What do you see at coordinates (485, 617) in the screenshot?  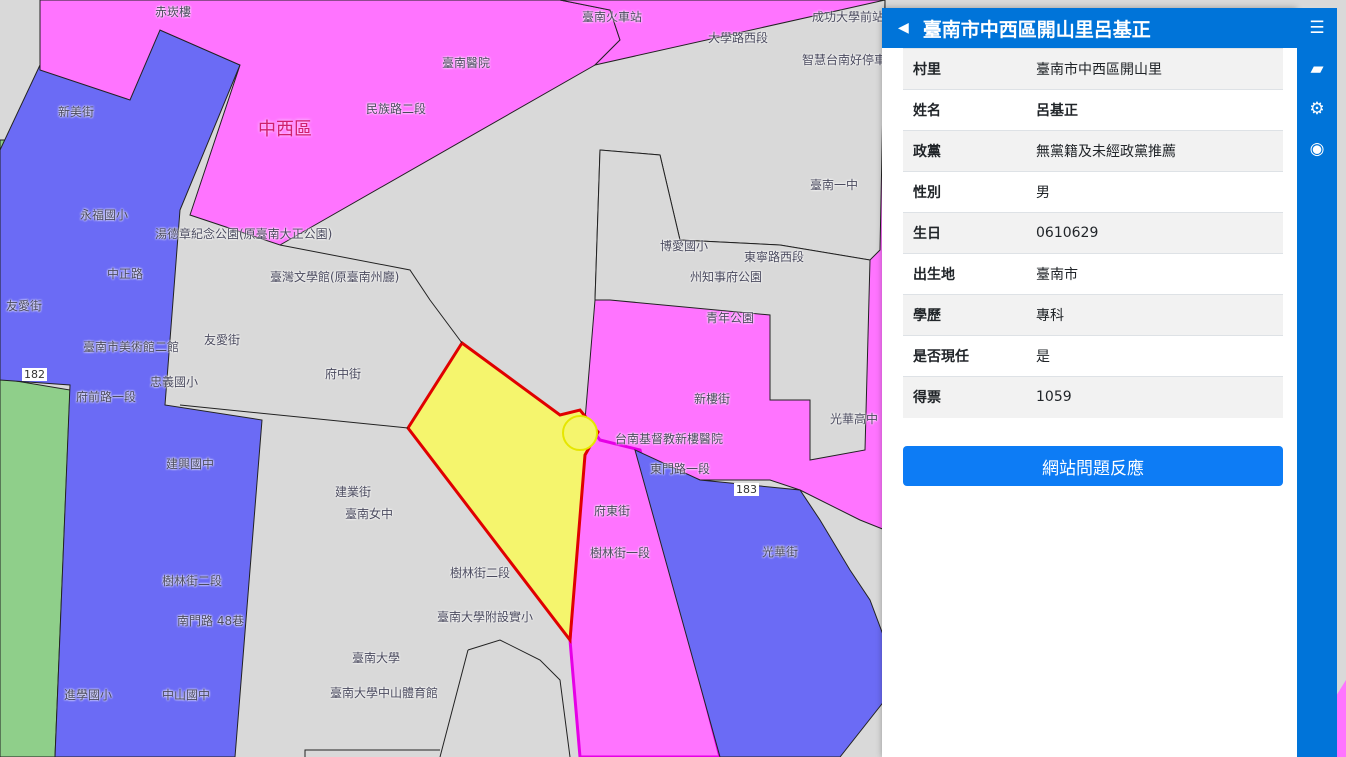 I see `label-nutn-shiyan: 臺南大學附設實小` at bounding box center [485, 617].